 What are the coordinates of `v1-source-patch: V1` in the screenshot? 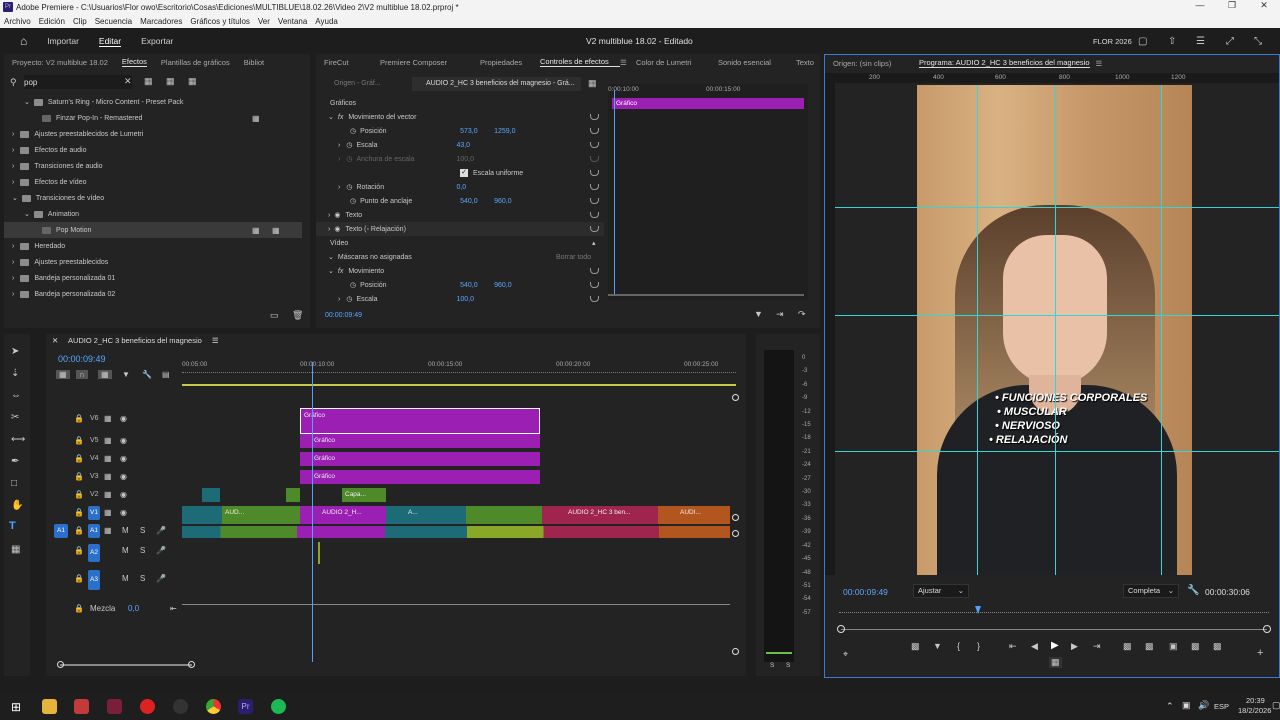 It's located at (94, 513).